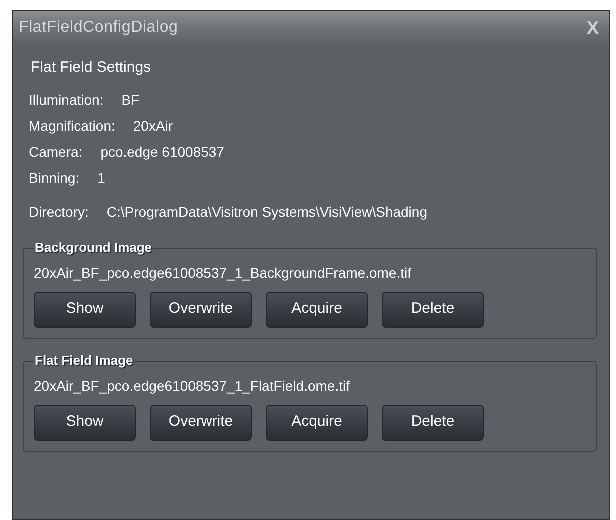  I want to click on section-heading: Flat Field Settings, so click(91, 68).